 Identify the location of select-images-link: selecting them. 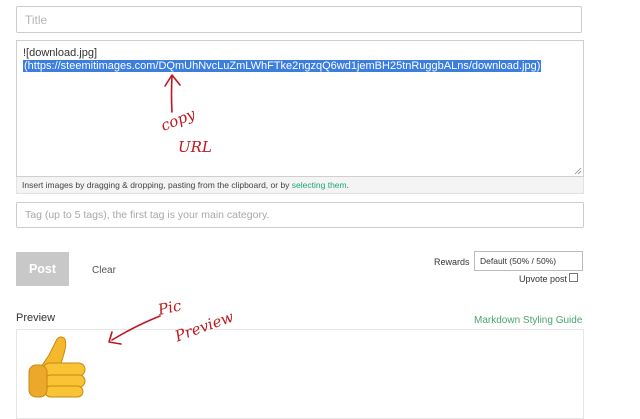
(319, 185).